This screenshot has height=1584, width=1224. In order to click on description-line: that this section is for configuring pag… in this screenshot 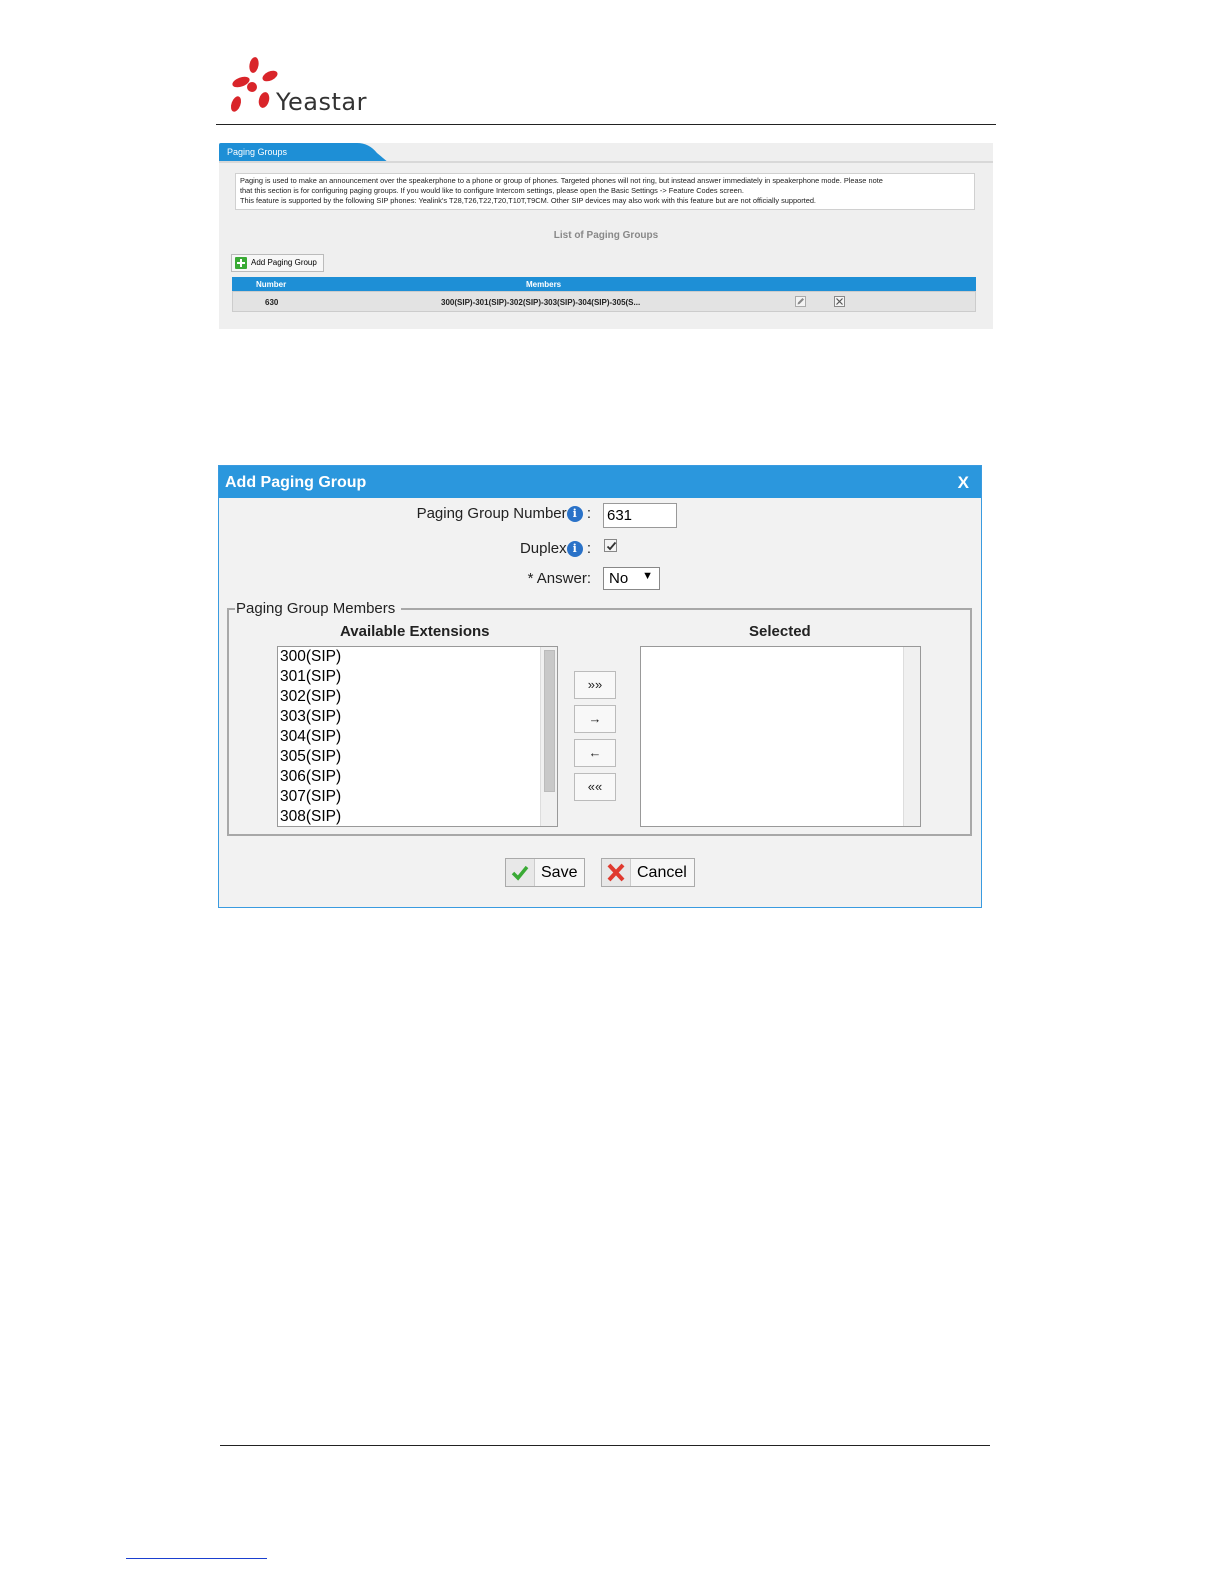, I will do `click(492, 190)`.